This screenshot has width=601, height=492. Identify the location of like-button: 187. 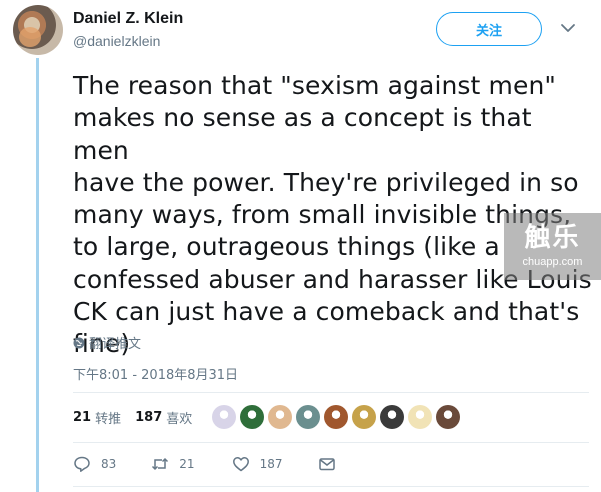
(257, 464).